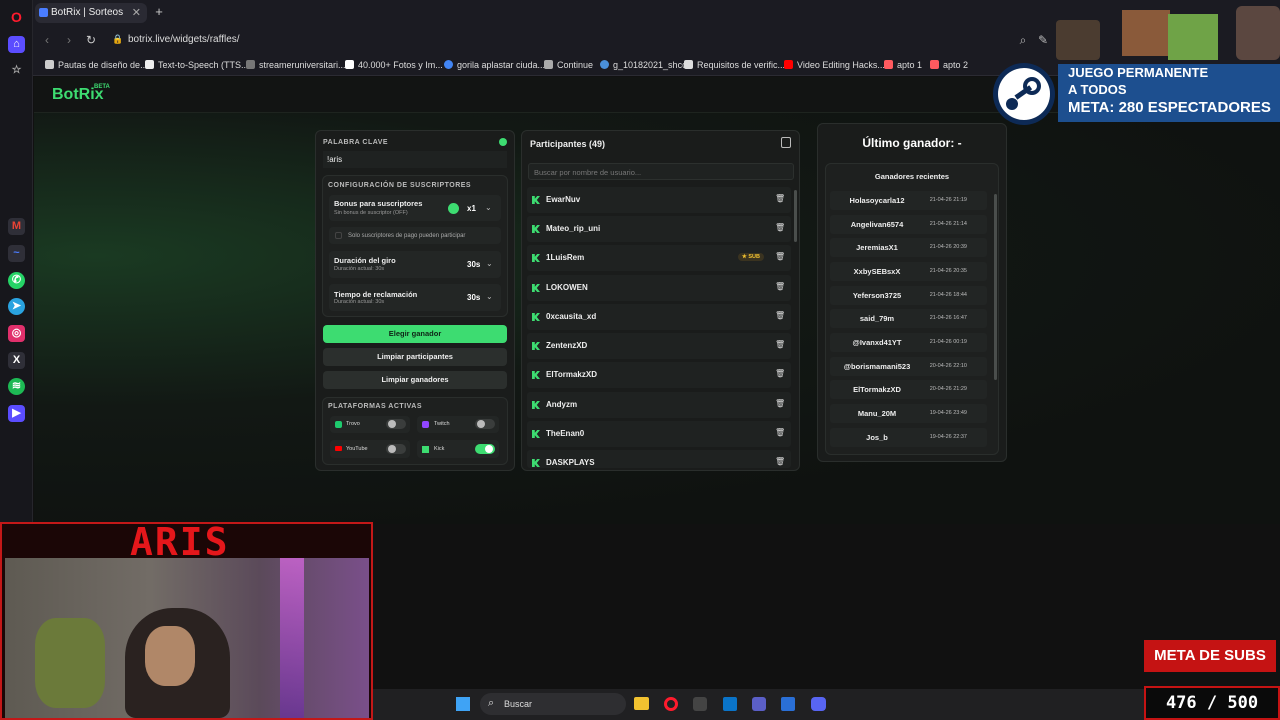 This screenshot has height=720, width=1280. What do you see at coordinates (396, 449) in the screenshot?
I see `youtube-toggle` at bounding box center [396, 449].